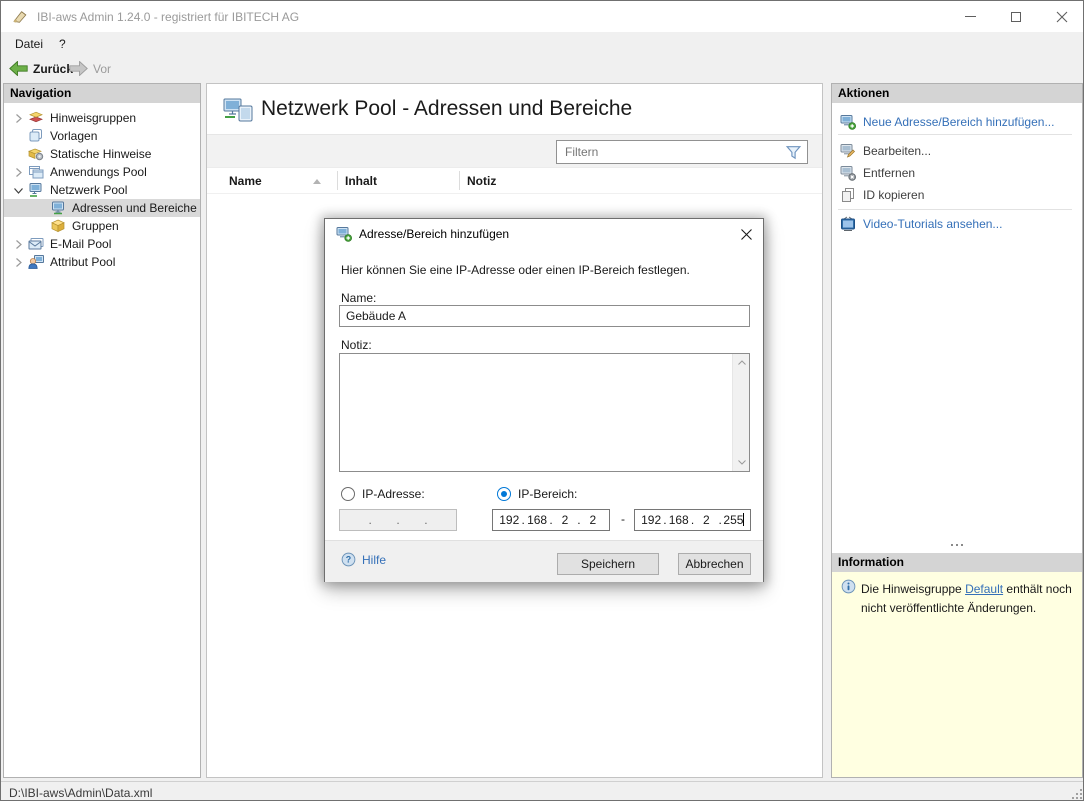 This screenshot has height=803, width=1086. Describe the element at coordinates (481, 181) in the screenshot. I see `column-header-notiz: Notiz` at that location.